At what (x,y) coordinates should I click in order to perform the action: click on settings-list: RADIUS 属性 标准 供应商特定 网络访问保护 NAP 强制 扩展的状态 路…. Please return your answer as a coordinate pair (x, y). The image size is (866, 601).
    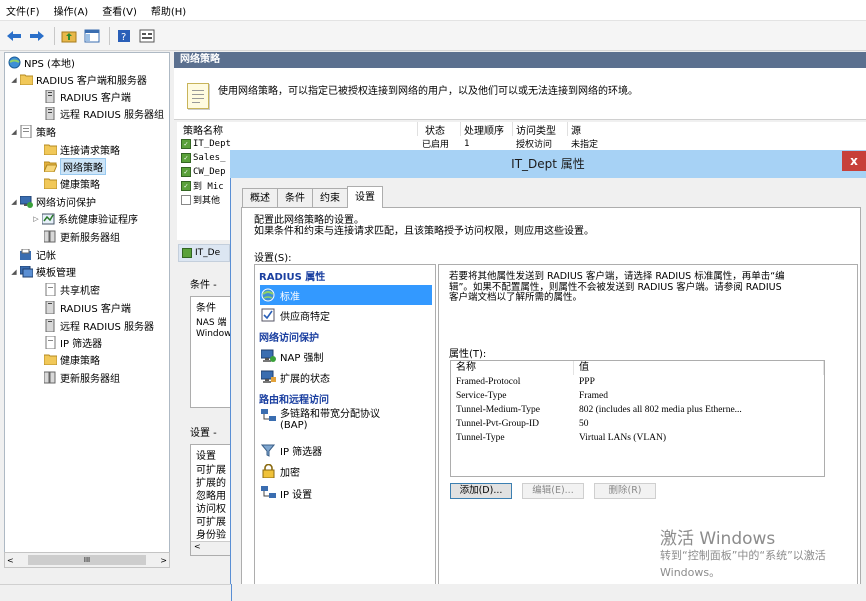
    Looking at the image, I should click on (345, 432).